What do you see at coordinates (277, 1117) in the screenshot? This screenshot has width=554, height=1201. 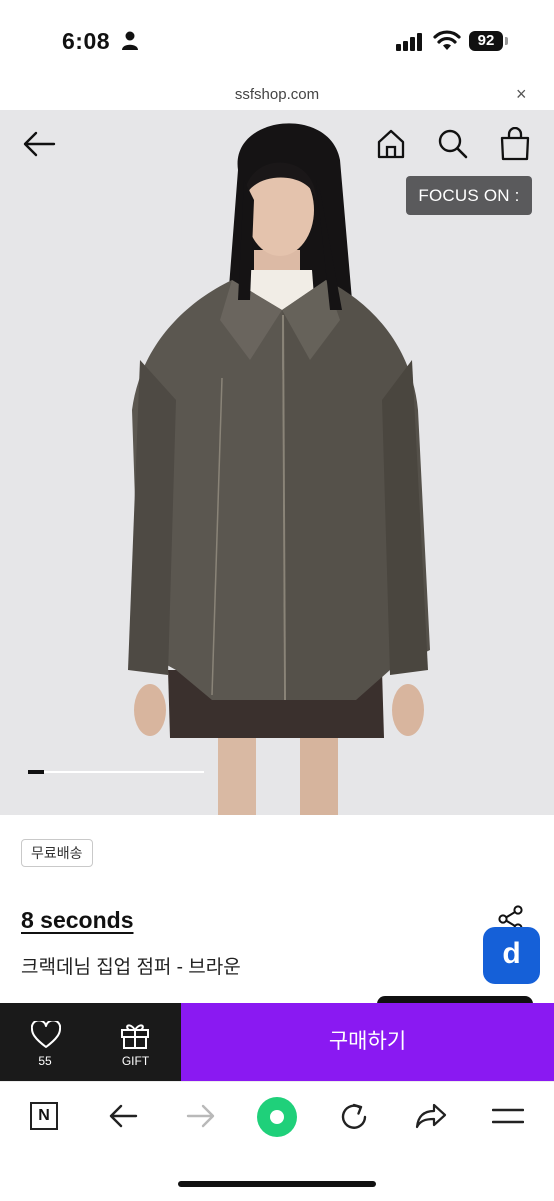 I see `green-record-icon` at bounding box center [277, 1117].